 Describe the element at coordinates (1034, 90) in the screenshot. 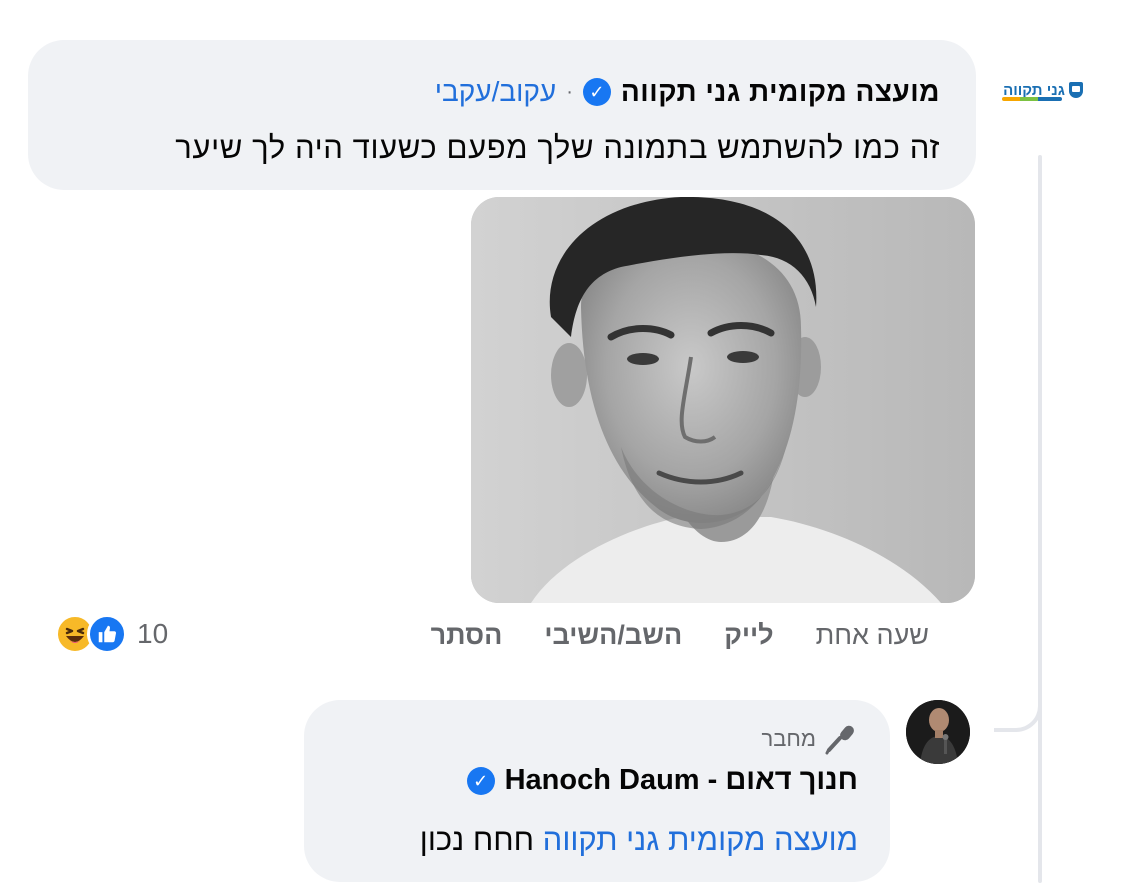

I see `page-logo-text: גני תקווה` at that location.